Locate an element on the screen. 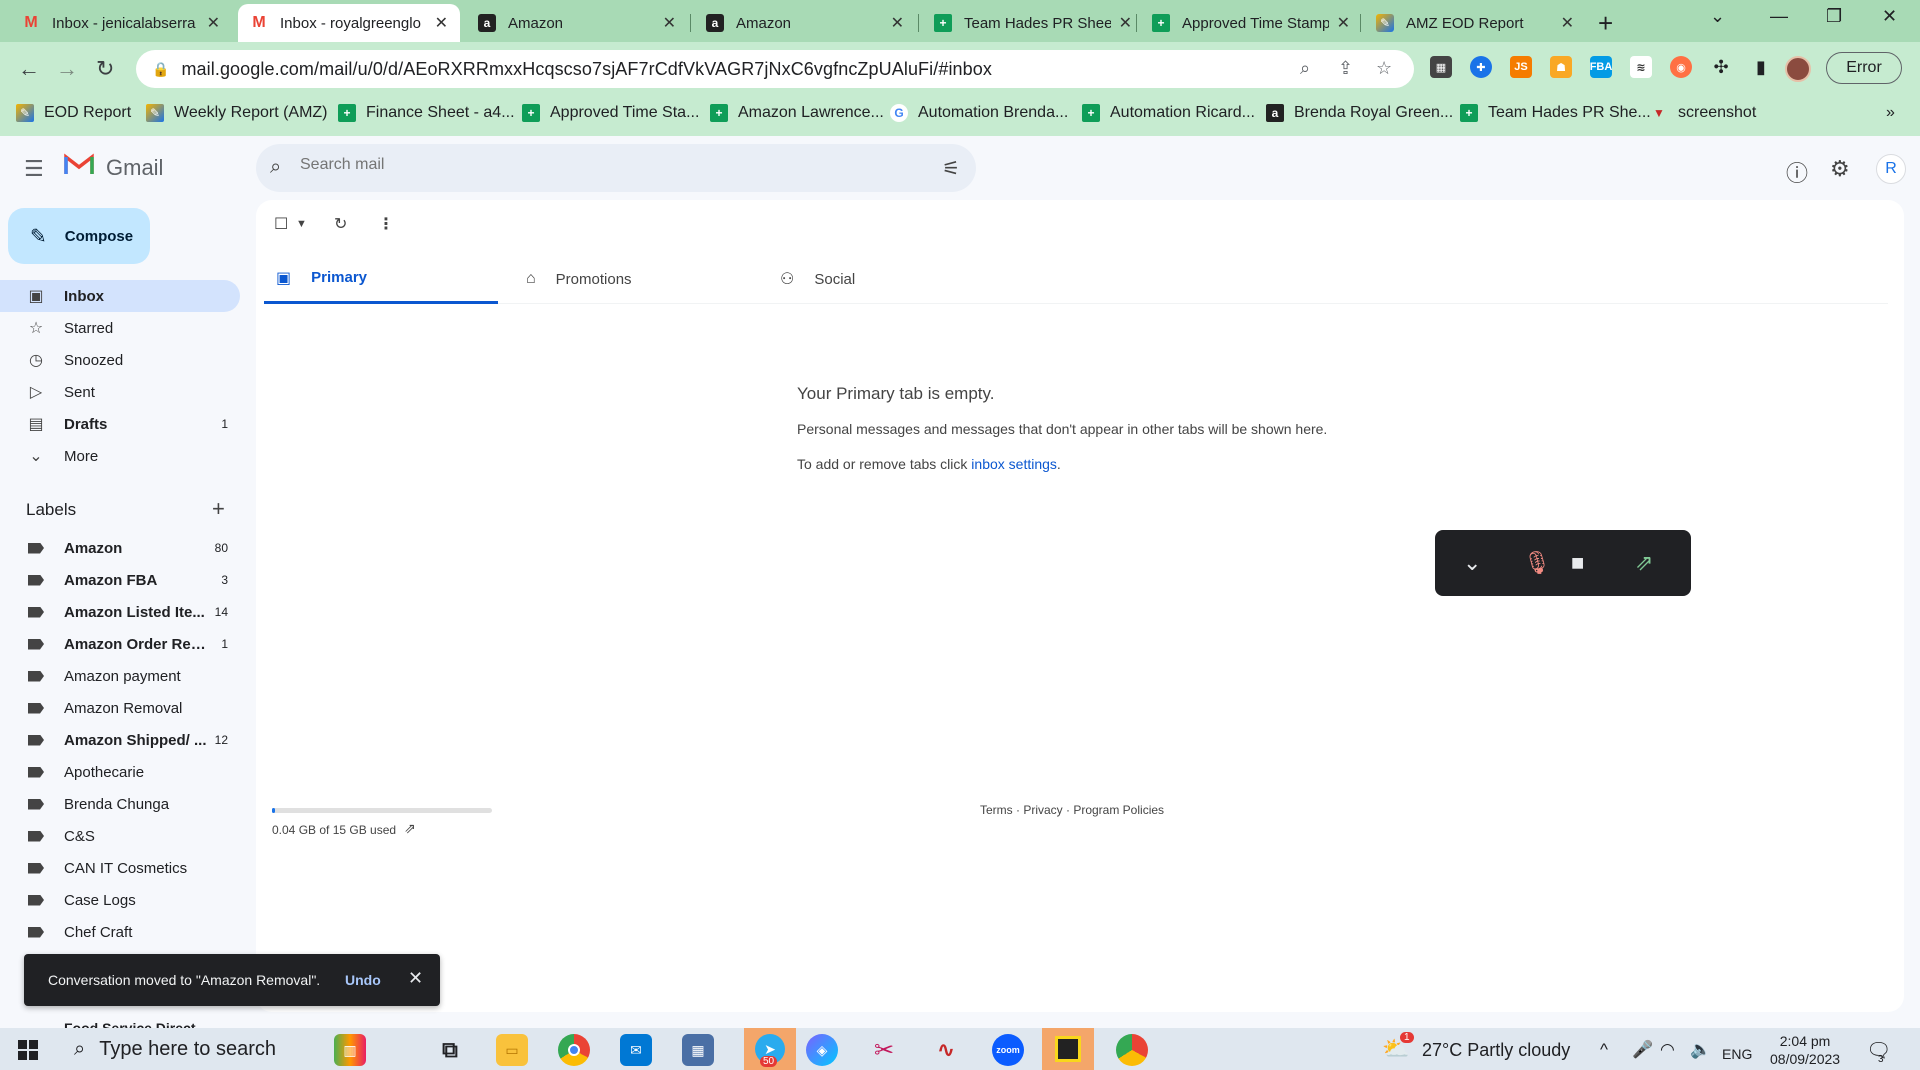 This screenshot has width=1920, height=1070. tab-primary: ▣ Primary is located at coordinates (381, 279).